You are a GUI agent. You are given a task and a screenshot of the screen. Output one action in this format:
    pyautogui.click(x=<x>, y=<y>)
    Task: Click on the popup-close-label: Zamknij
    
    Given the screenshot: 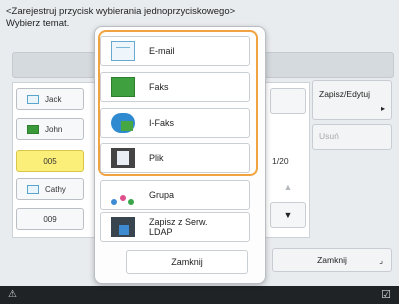 What is the action you would take?
    pyautogui.click(x=187, y=262)
    